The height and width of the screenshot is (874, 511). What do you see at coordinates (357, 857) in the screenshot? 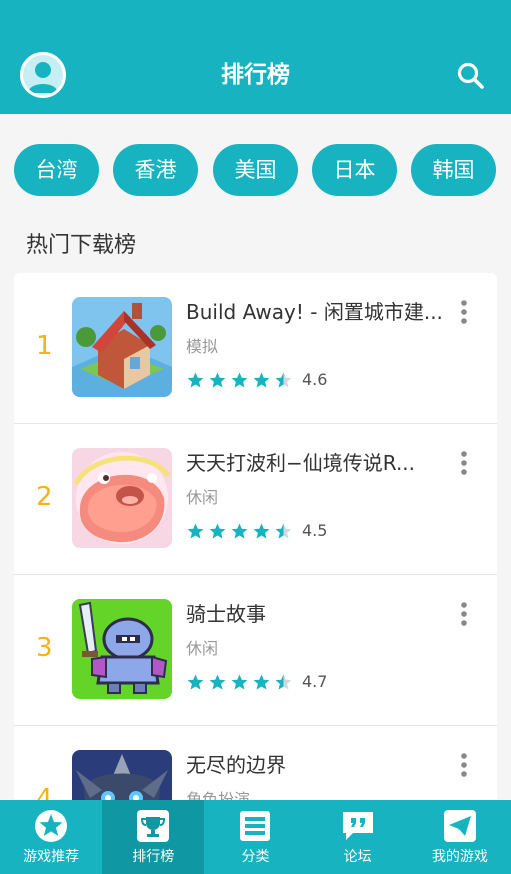
I see `tab-label: 论坛` at bounding box center [357, 857].